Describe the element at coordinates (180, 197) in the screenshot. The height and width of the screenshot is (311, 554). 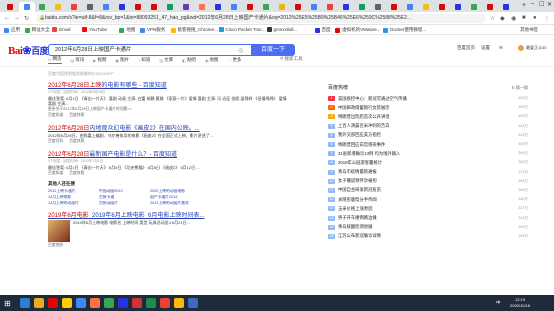
I see `related-search-link: 国产卡通片2012` at that location.